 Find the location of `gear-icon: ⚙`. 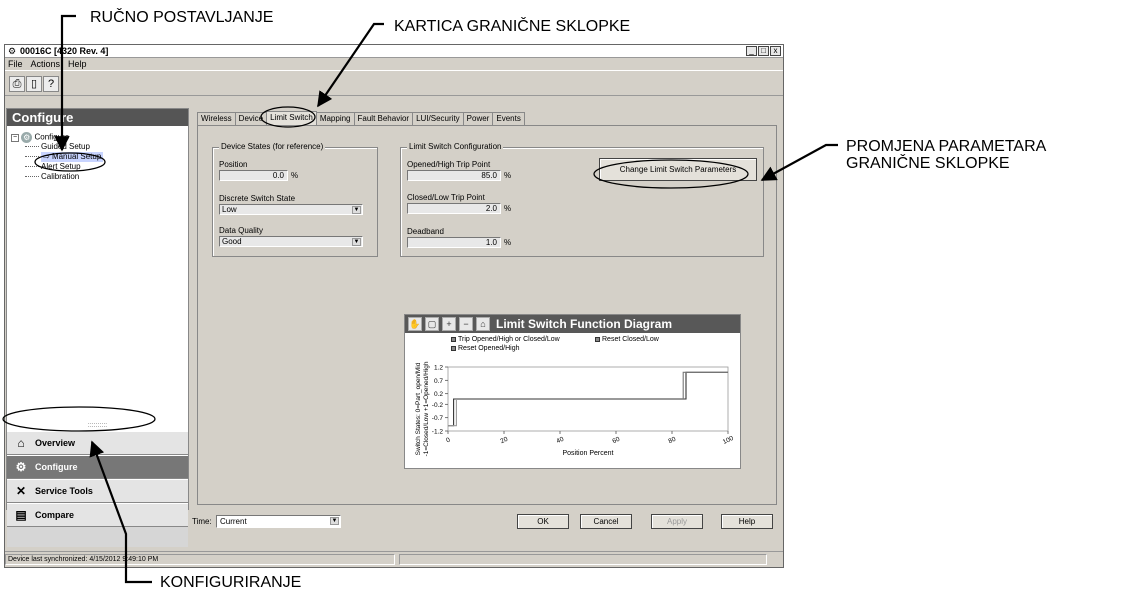

gear-icon: ⚙ is located at coordinates (21, 467).